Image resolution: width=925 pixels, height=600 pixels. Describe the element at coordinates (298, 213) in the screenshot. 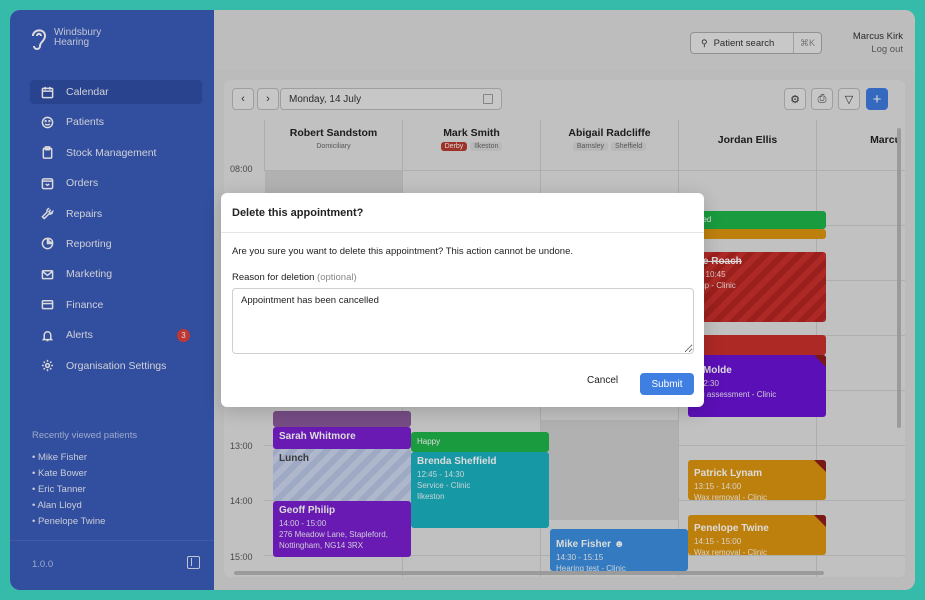

I see `dialog-title: Delete this appointment?` at that location.